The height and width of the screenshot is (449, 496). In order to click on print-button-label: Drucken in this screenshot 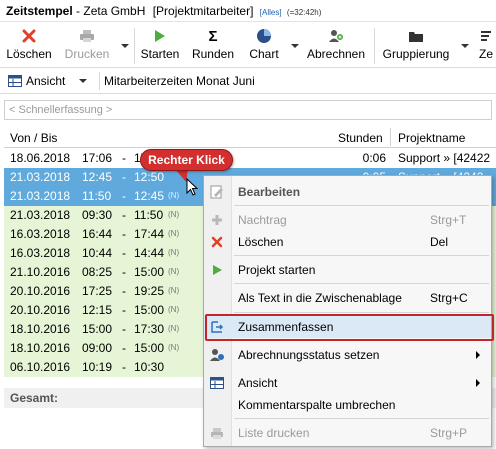, I will do `click(87, 54)`.